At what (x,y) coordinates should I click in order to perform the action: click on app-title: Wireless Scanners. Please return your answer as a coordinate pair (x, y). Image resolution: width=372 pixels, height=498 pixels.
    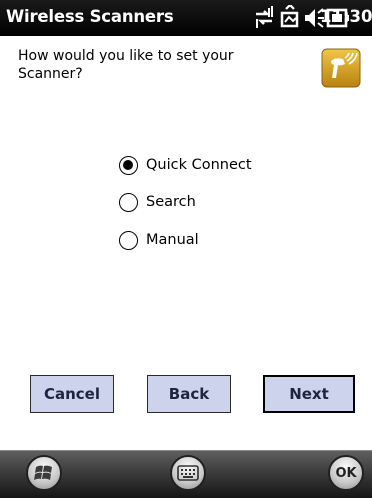
    Looking at the image, I should click on (90, 16).